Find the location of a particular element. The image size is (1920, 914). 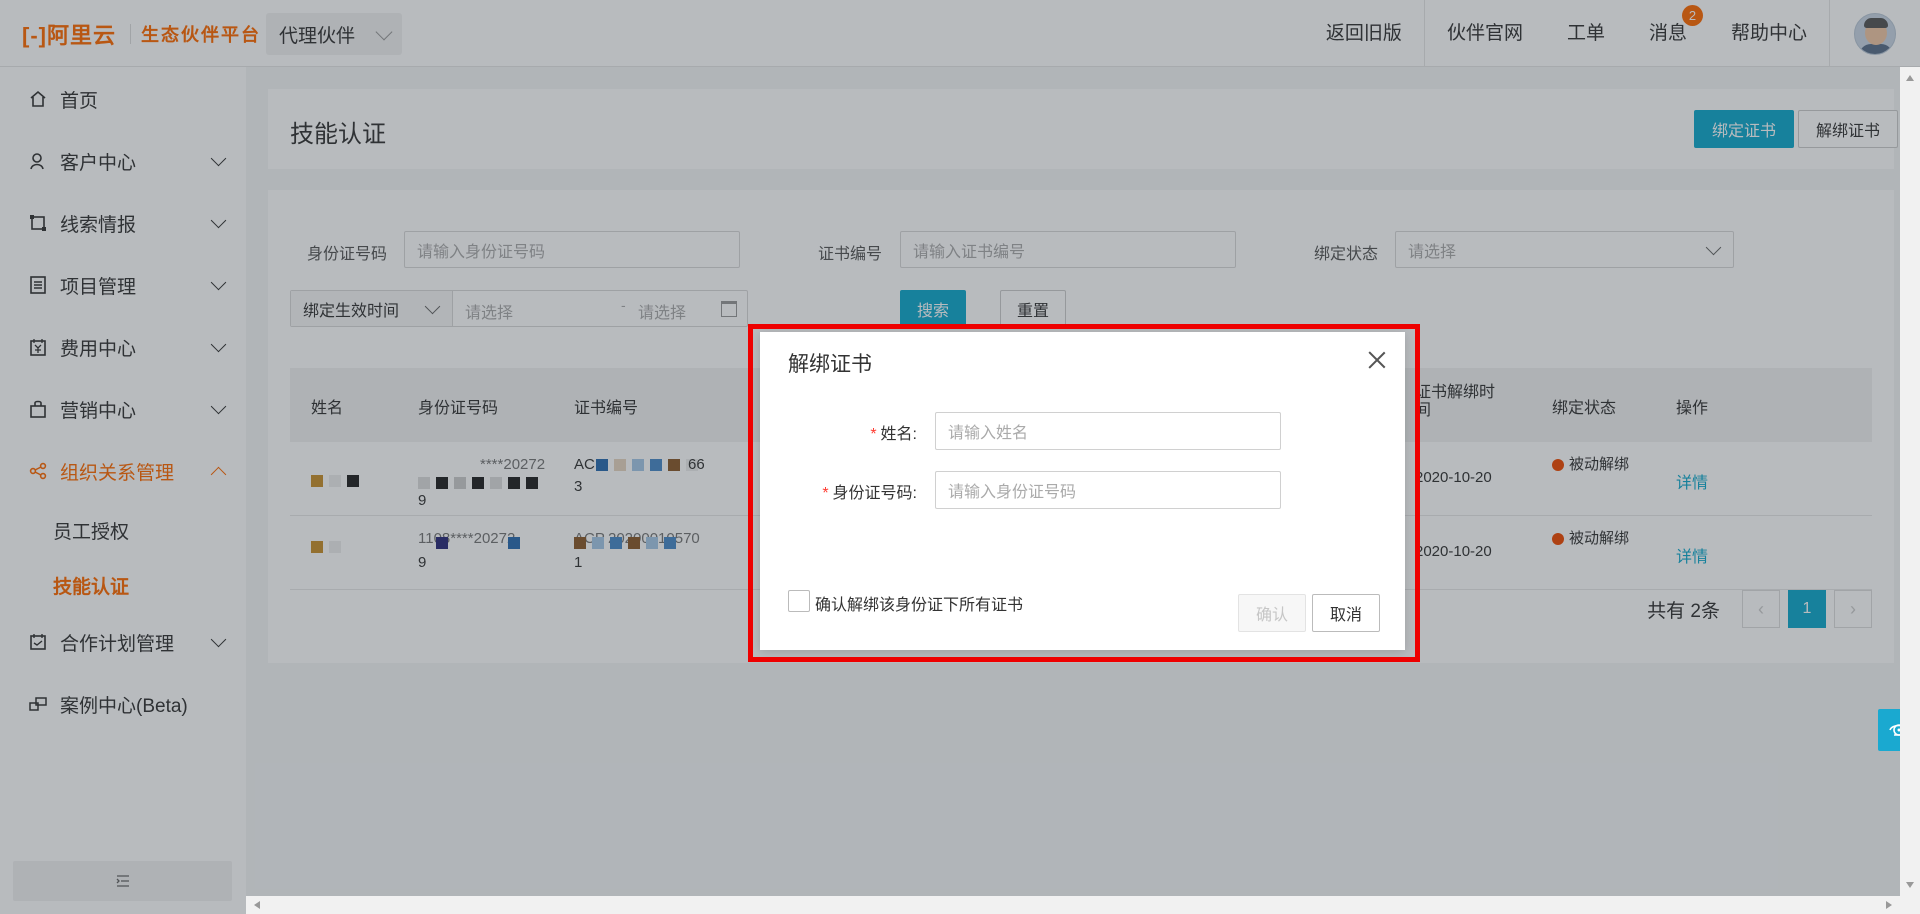

highlight-box is located at coordinates (1084, 493).